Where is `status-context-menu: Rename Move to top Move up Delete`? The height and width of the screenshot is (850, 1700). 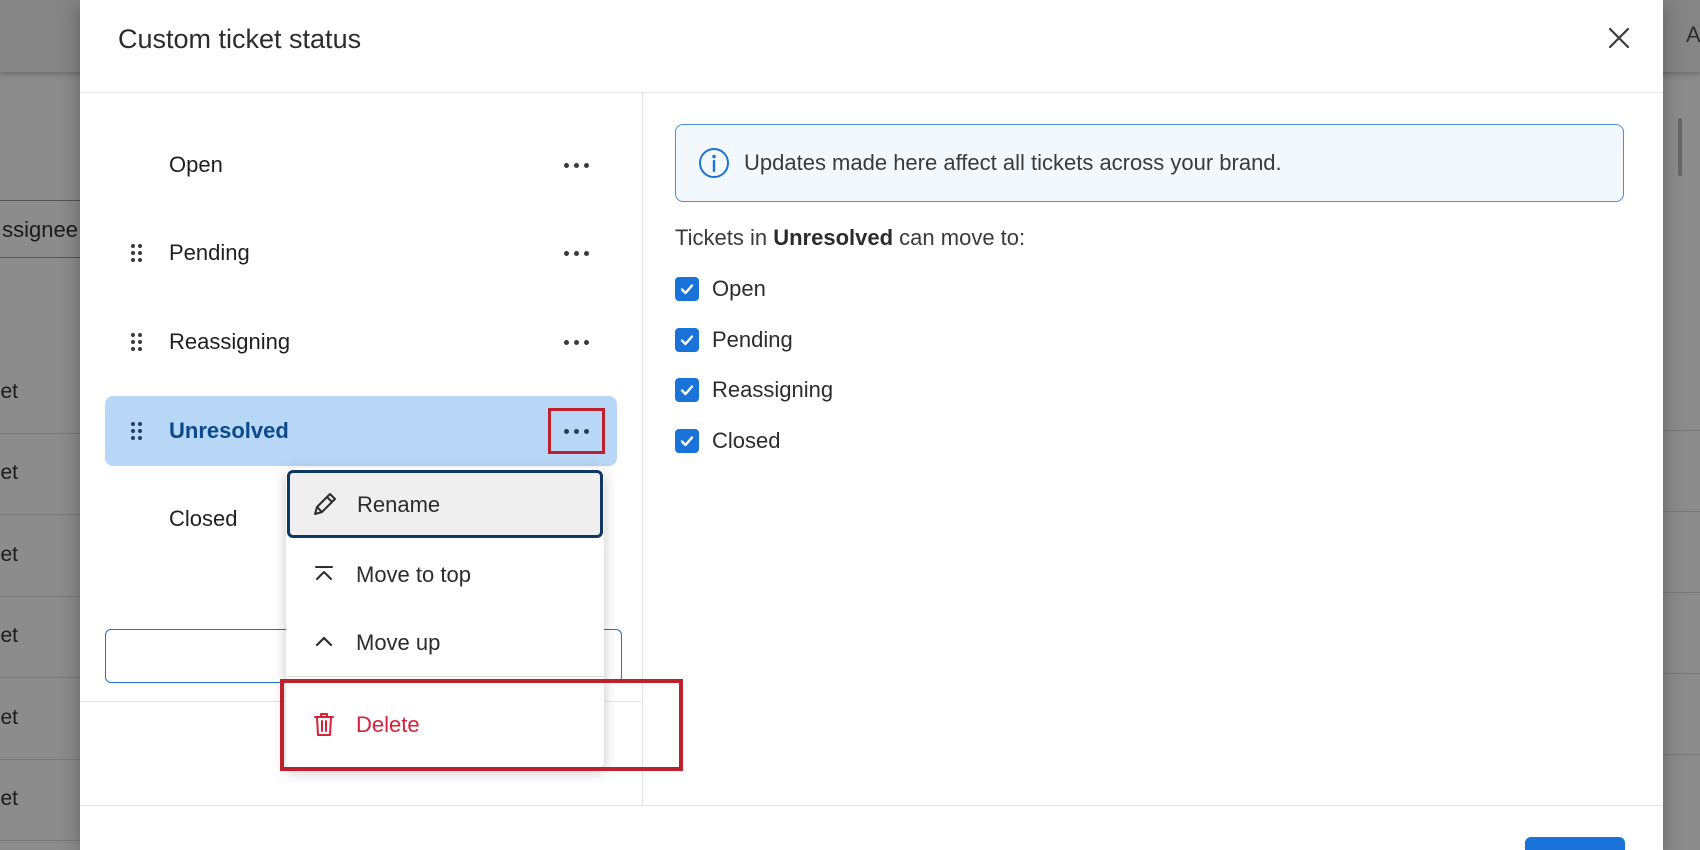 status-context-menu: Rename Move to top Move up Delete is located at coordinates (445, 618).